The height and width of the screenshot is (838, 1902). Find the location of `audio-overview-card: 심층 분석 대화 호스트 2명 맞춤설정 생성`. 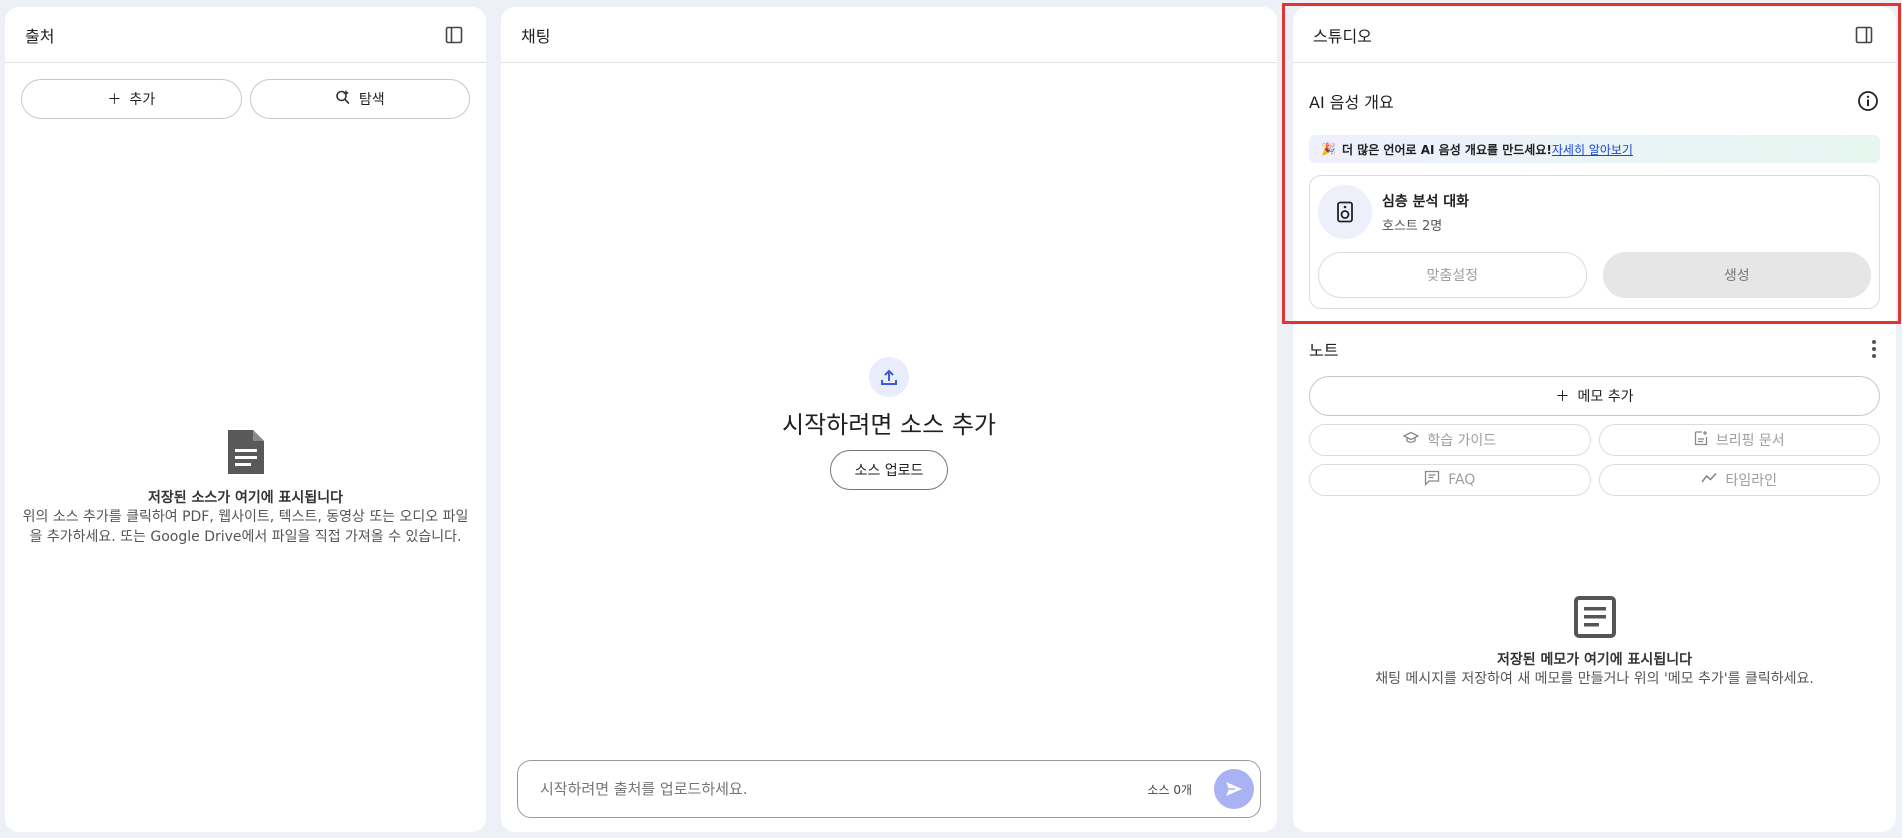

audio-overview-card: 심층 분석 대화 호스트 2명 맞춤설정 생성 is located at coordinates (1594, 242).